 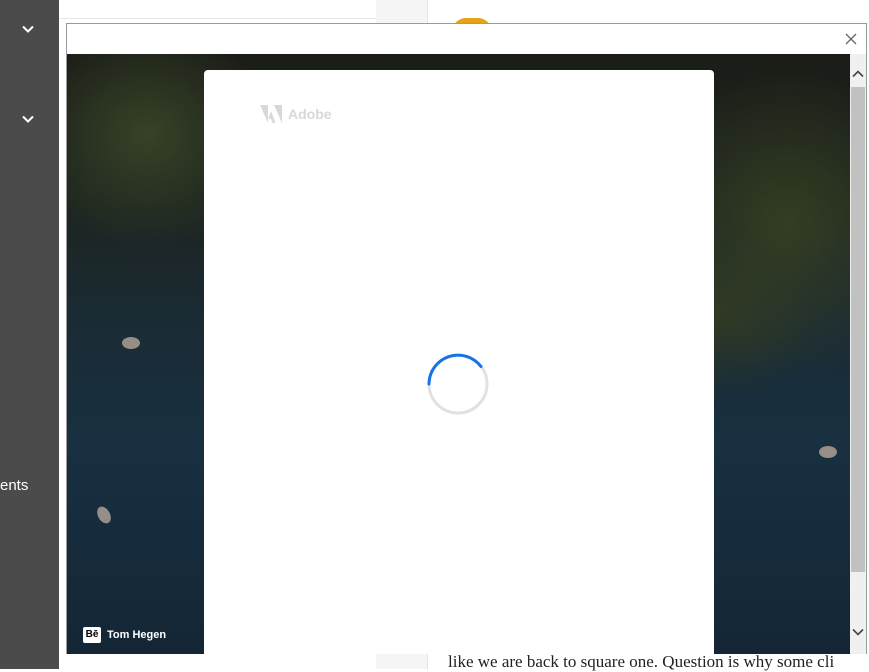 What do you see at coordinates (858, 329) in the screenshot?
I see `scrollbar-thumb` at bounding box center [858, 329].